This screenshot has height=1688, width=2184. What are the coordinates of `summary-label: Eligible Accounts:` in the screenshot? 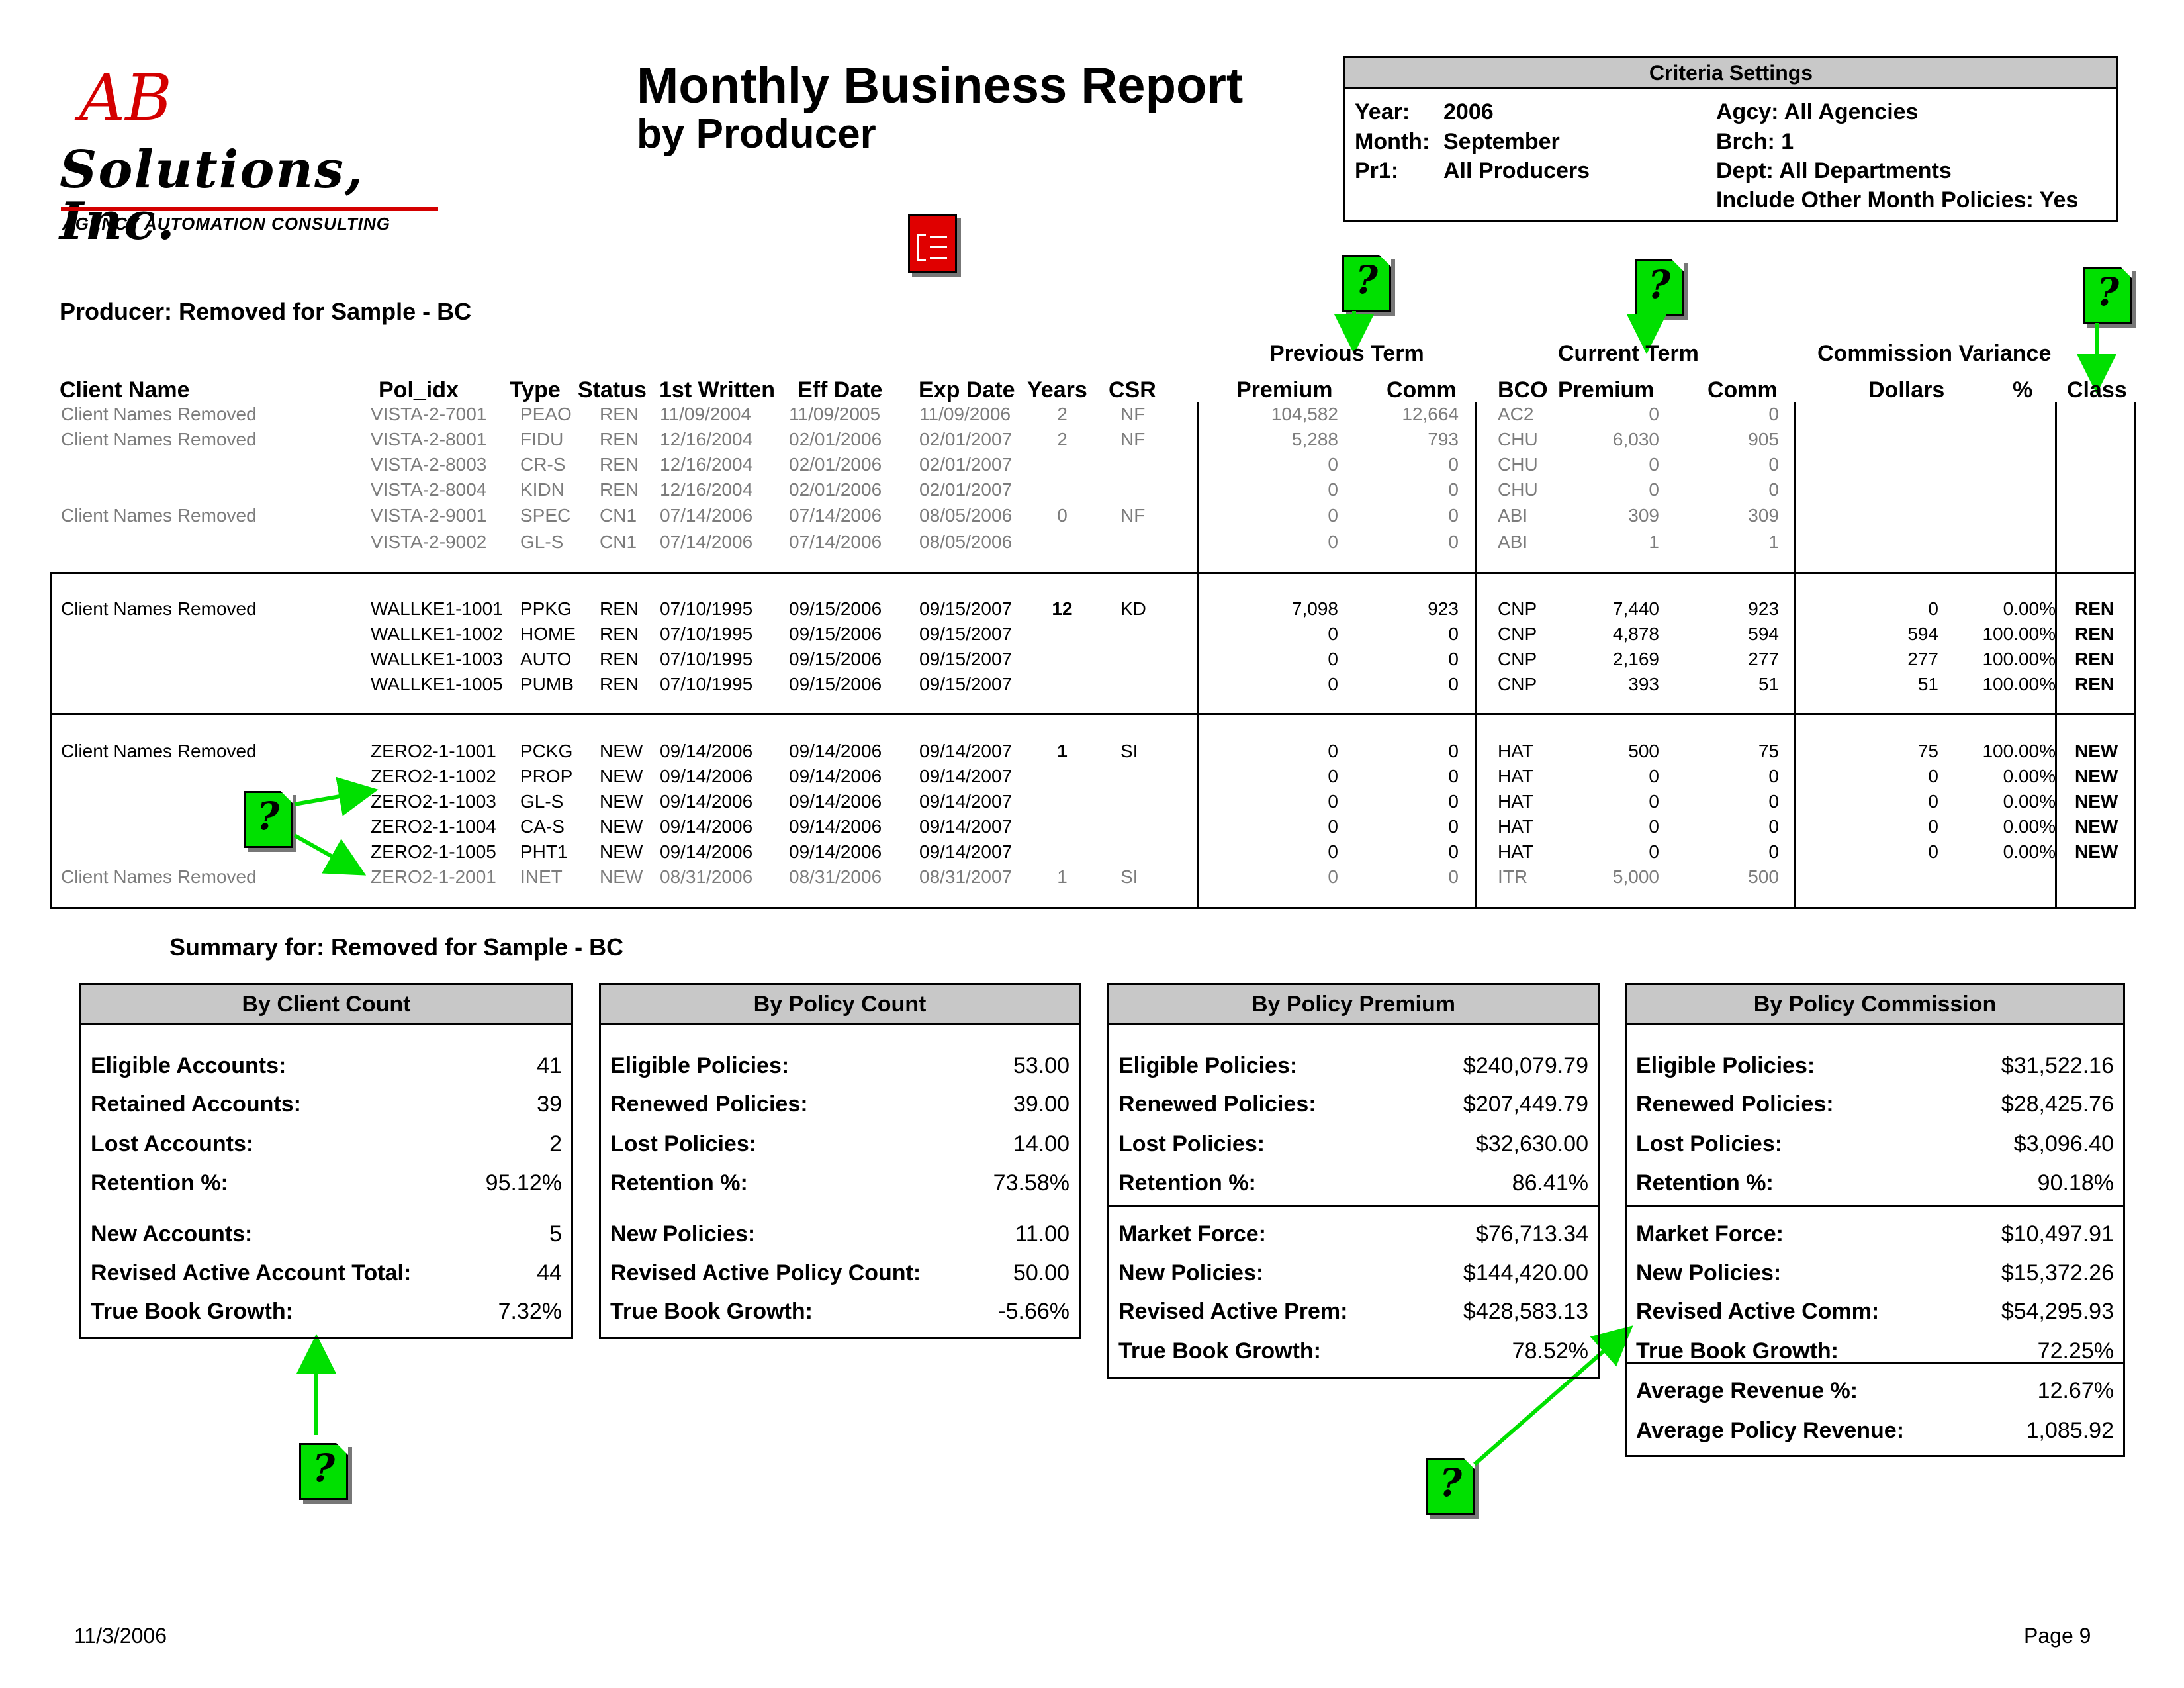 It's located at (189, 1065).